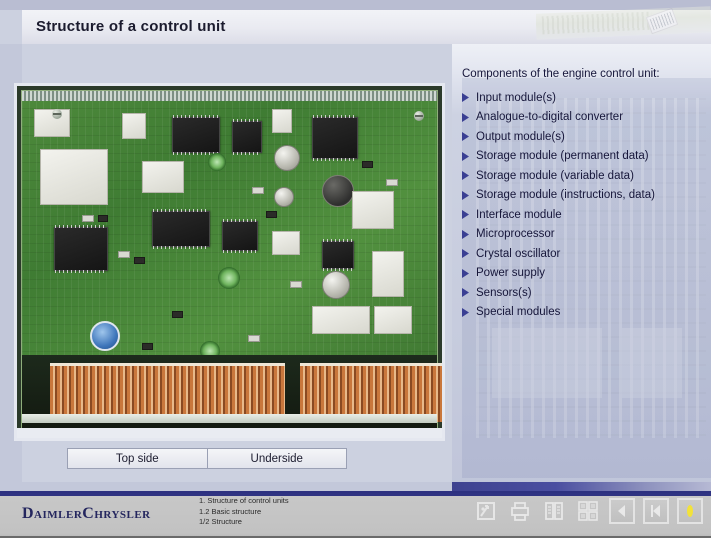 The height and width of the screenshot is (538, 711). What do you see at coordinates (516, 97) in the screenshot?
I see `list-item-label: Input module(s)` at bounding box center [516, 97].